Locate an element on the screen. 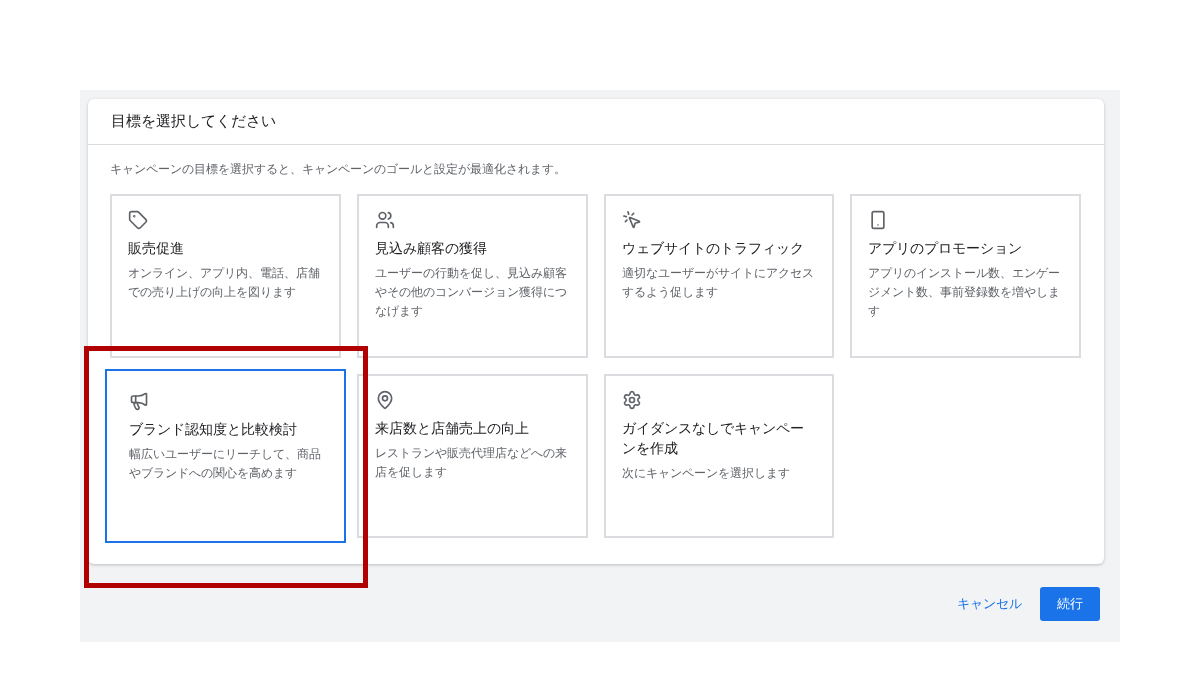 The image size is (1200, 679). goal-card: 来店数と店舗売上の向上 レストランや販売代理店などへの来店を促します is located at coordinates (472, 456).